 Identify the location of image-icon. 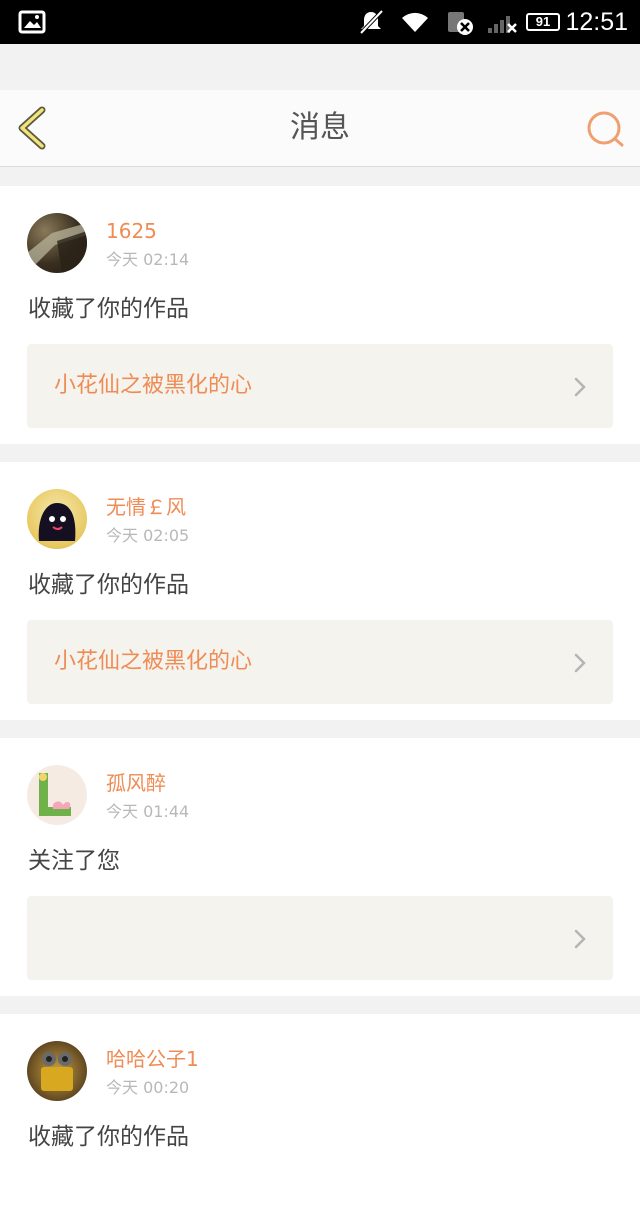
(32, 22).